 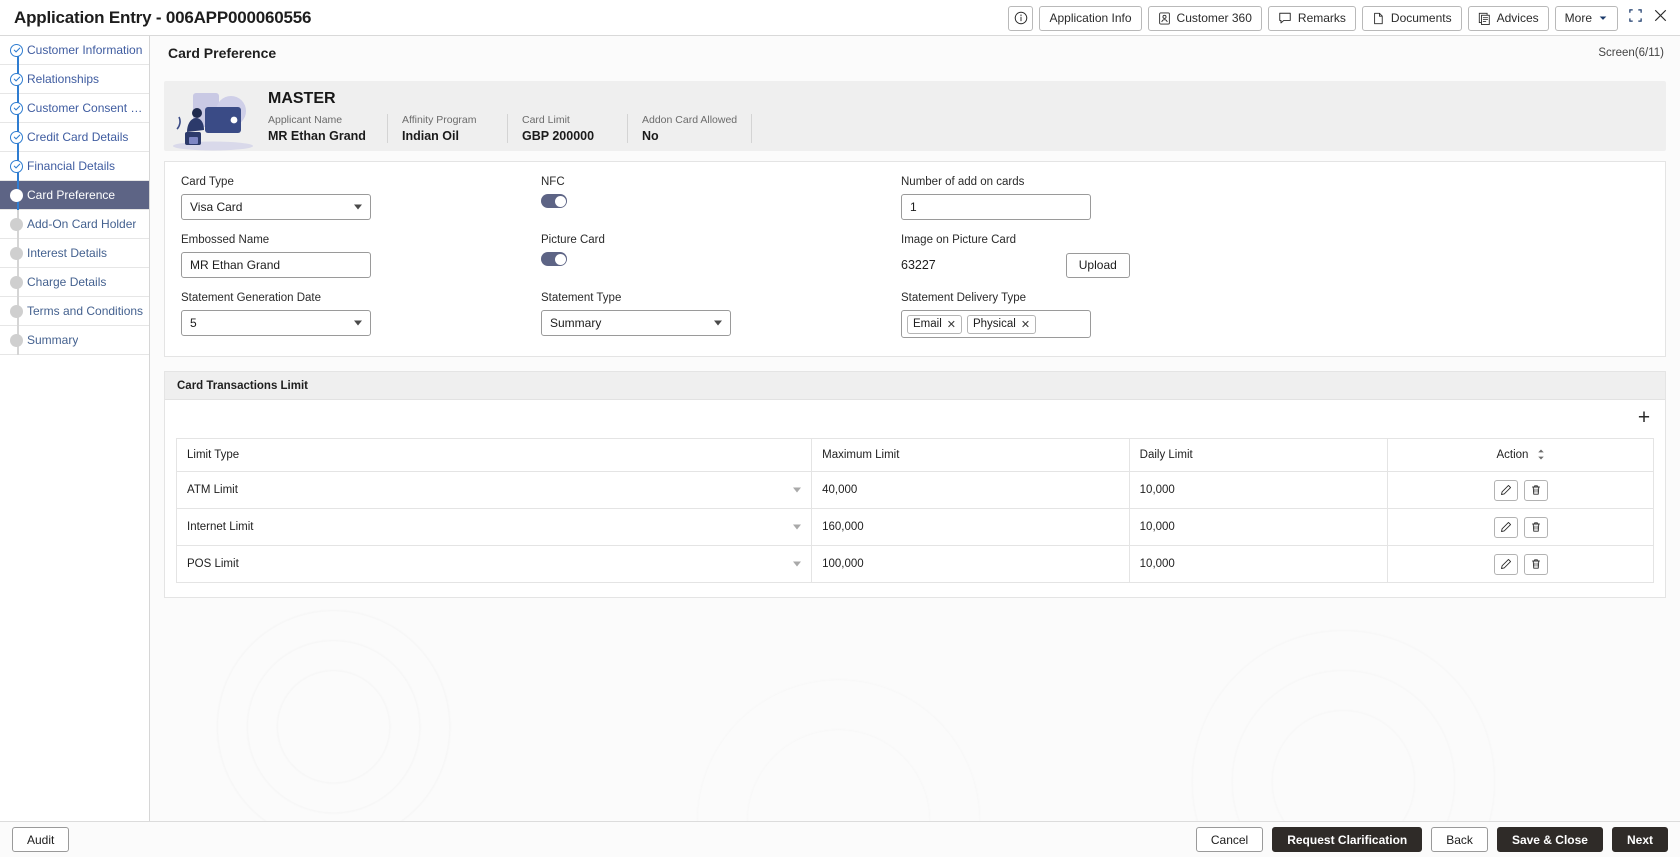 I want to click on number-of-addon-cards-input: 1, so click(x=996, y=207).